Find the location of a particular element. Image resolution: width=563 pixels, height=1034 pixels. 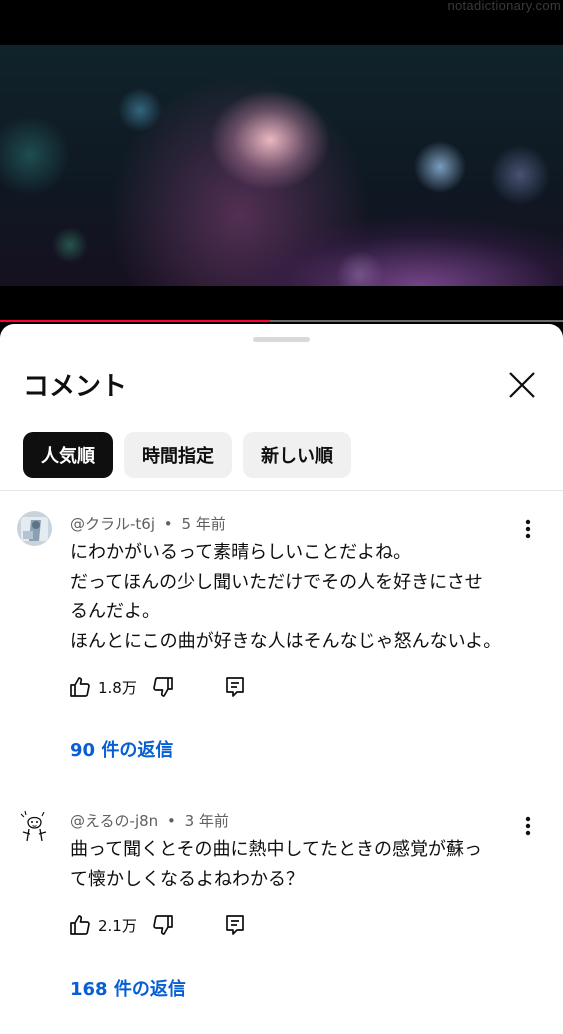

comment-meta: @えるの-j8n • 3 年前 is located at coordinates (149, 820).